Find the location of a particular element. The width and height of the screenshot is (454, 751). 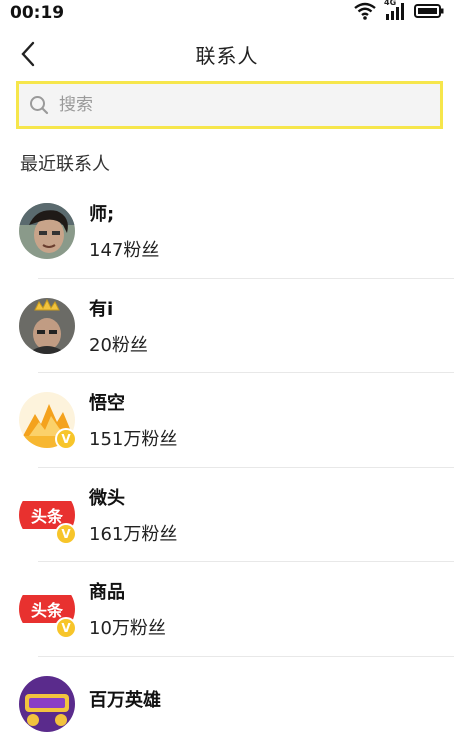

contact-text: 商品 10万粉丝 is located at coordinates (127, 609).